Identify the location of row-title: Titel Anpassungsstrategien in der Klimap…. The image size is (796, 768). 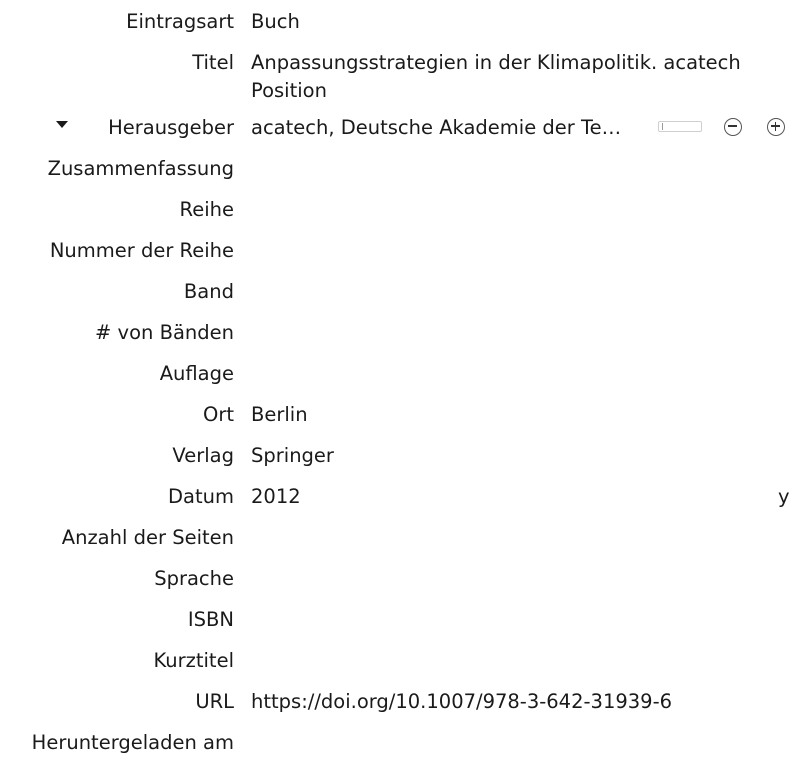
(398, 79).